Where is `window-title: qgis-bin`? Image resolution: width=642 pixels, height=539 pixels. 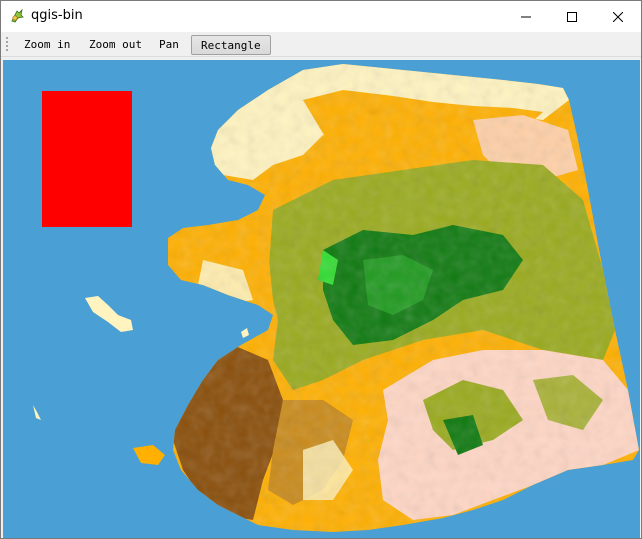 window-title: qgis-bin is located at coordinates (57, 15).